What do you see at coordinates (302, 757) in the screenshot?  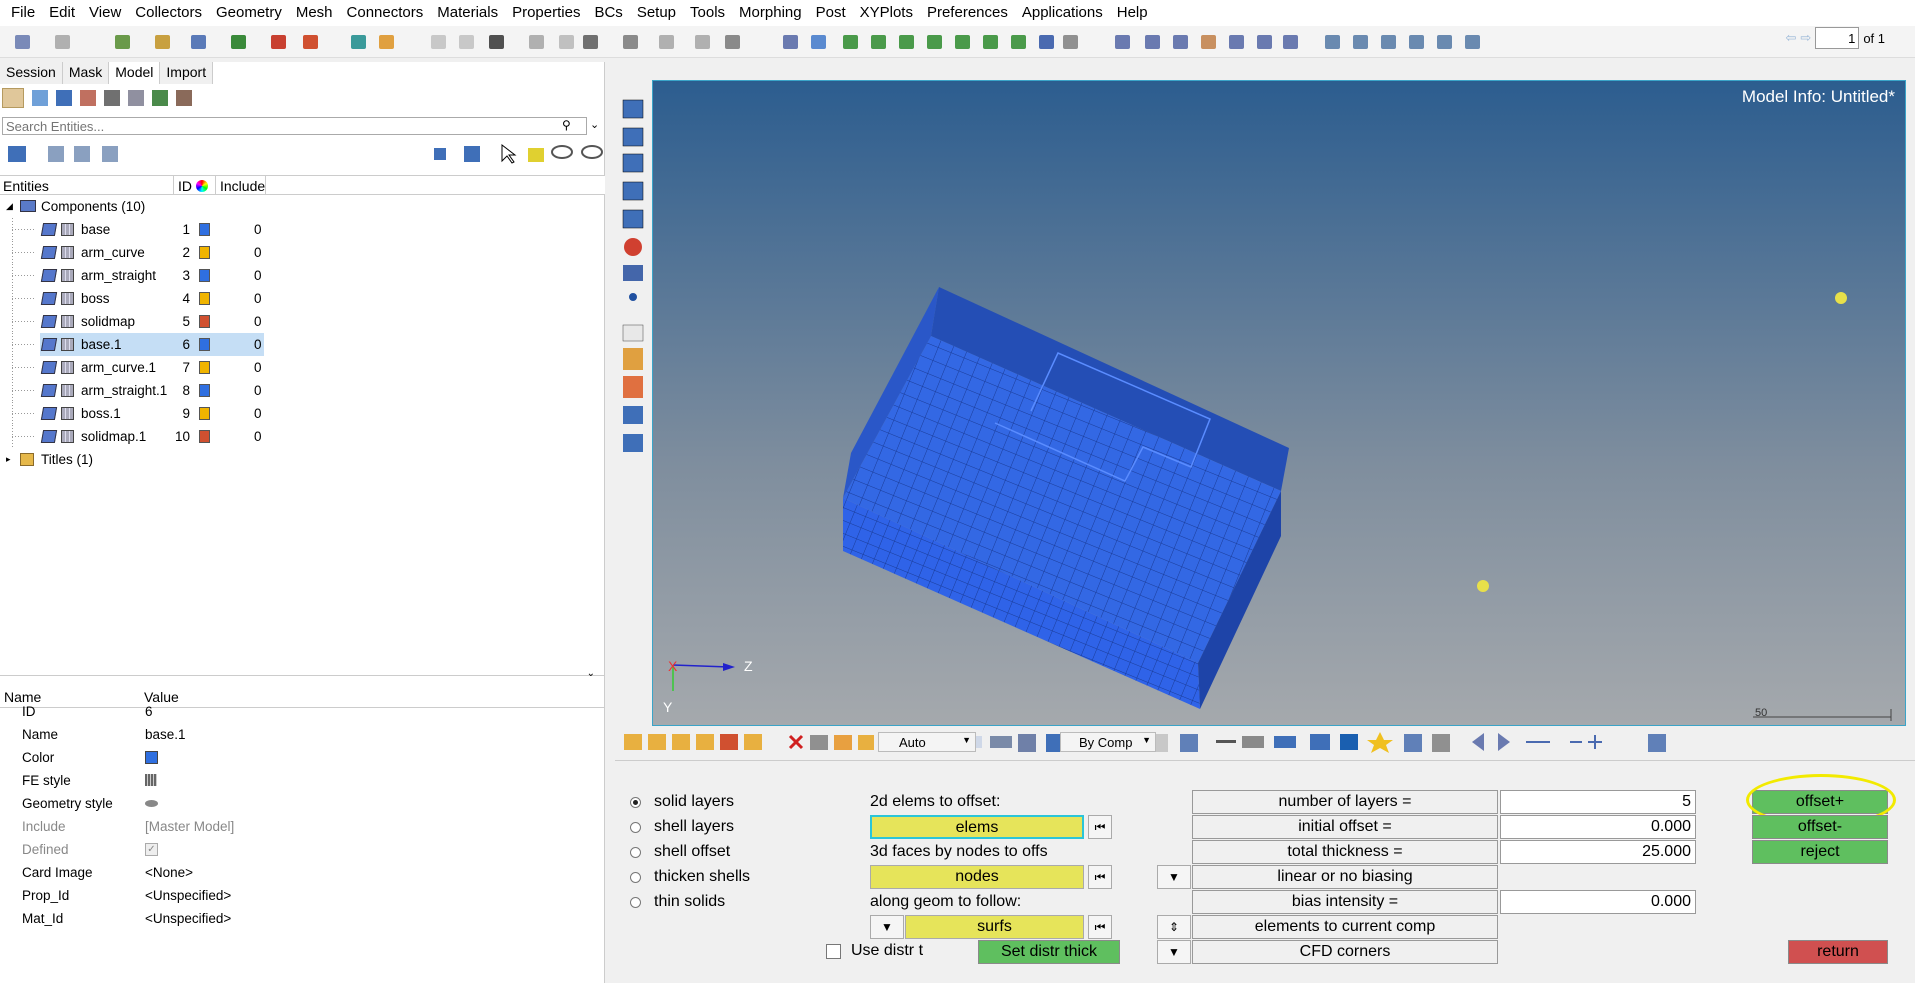 I see `property-row: Color` at bounding box center [302, 757].